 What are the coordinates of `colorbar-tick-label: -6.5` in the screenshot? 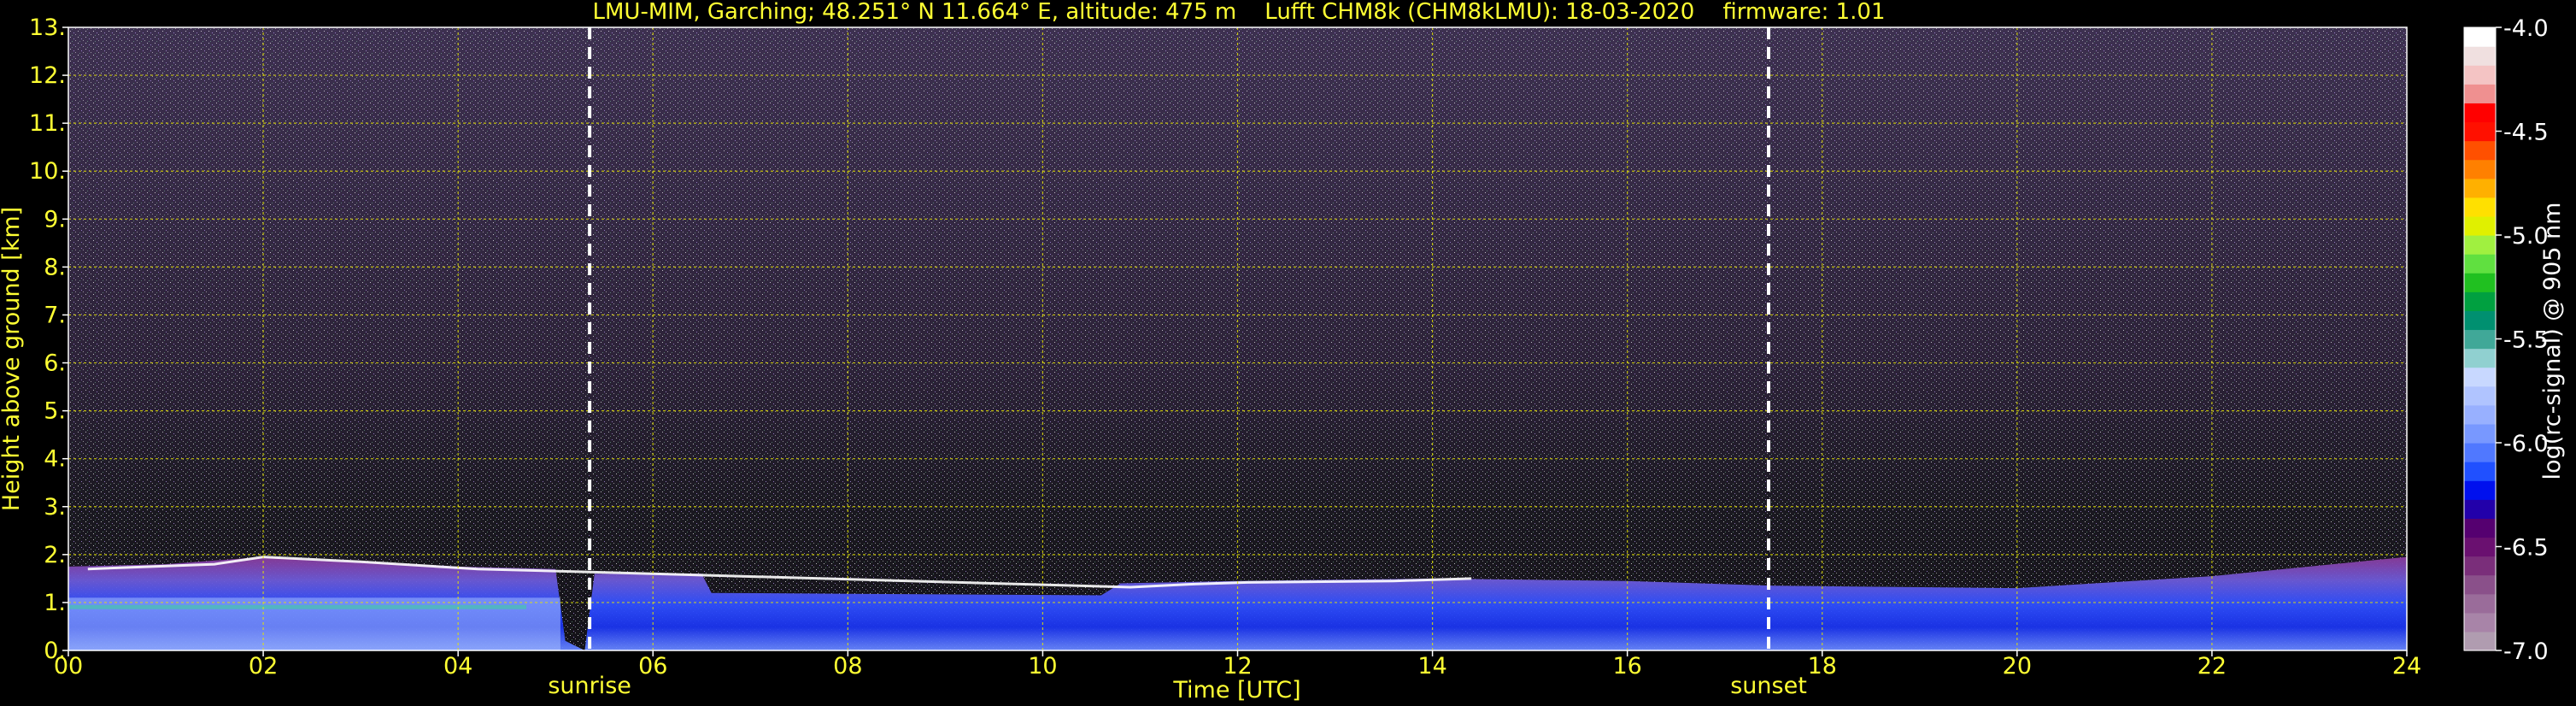 It's located at (2526, 548).